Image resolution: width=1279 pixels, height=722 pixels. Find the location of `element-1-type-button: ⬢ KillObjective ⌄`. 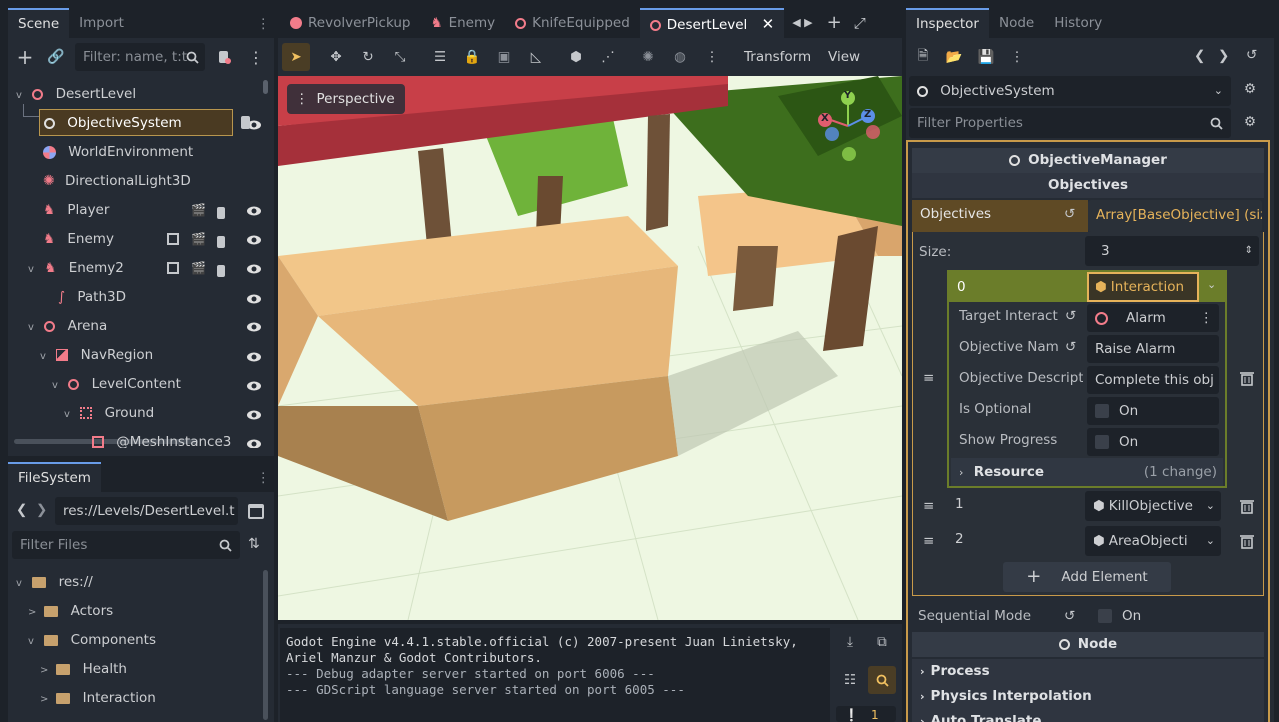

element-1-type-button: ⬢ KillObjective ⌄ is located at coordinates (1153, 506).